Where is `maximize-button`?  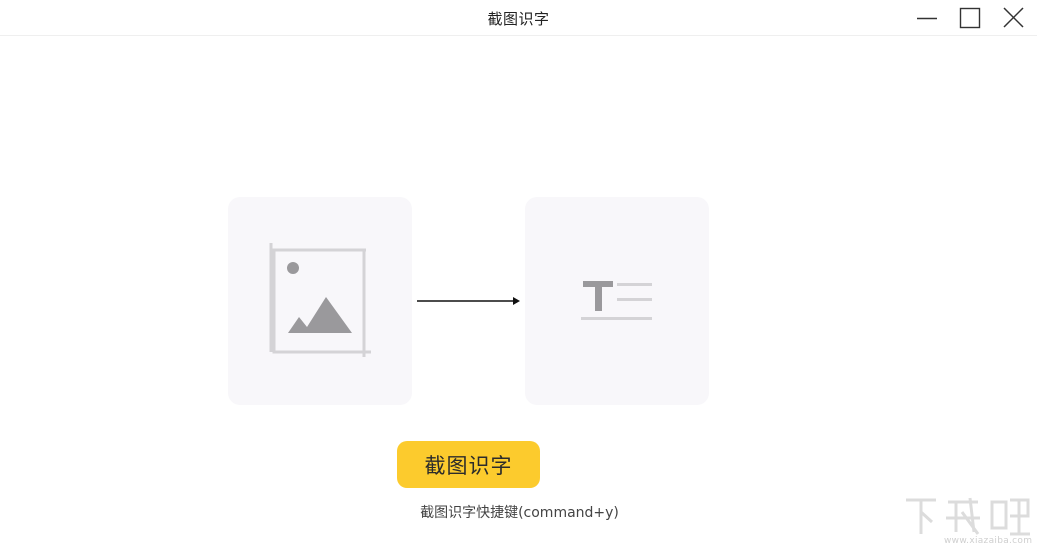 maximize-button is located at coordinates (970, 18).